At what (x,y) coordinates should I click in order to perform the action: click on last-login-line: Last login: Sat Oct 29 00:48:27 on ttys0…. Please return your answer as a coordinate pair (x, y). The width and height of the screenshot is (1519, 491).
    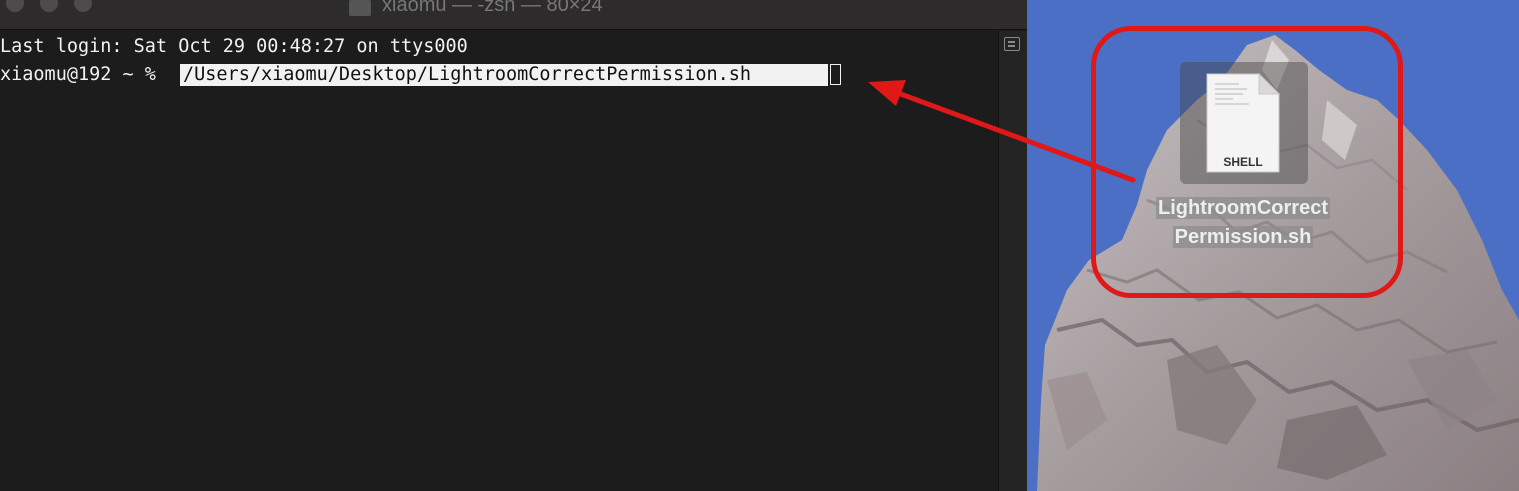
    Looking at the image, I should click on (499, 47).